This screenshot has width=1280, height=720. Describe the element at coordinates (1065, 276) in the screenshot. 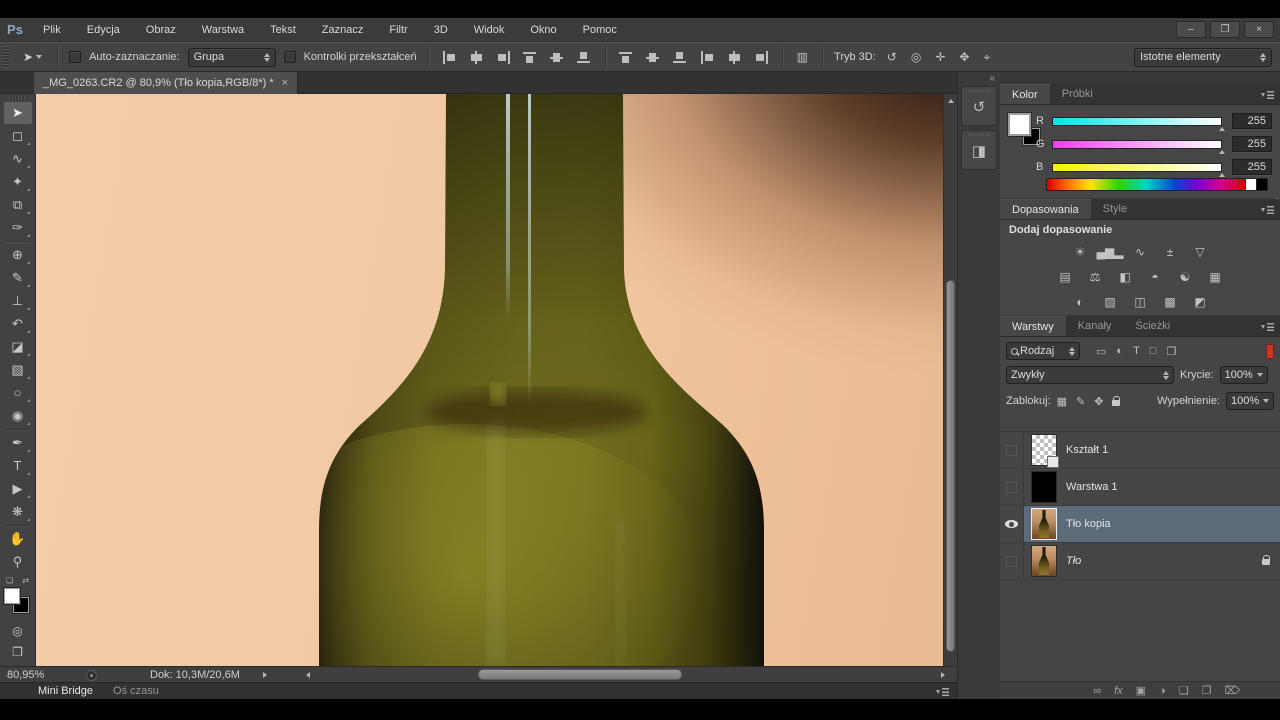

I see `hue-saturation-icon: ▤` at that location.